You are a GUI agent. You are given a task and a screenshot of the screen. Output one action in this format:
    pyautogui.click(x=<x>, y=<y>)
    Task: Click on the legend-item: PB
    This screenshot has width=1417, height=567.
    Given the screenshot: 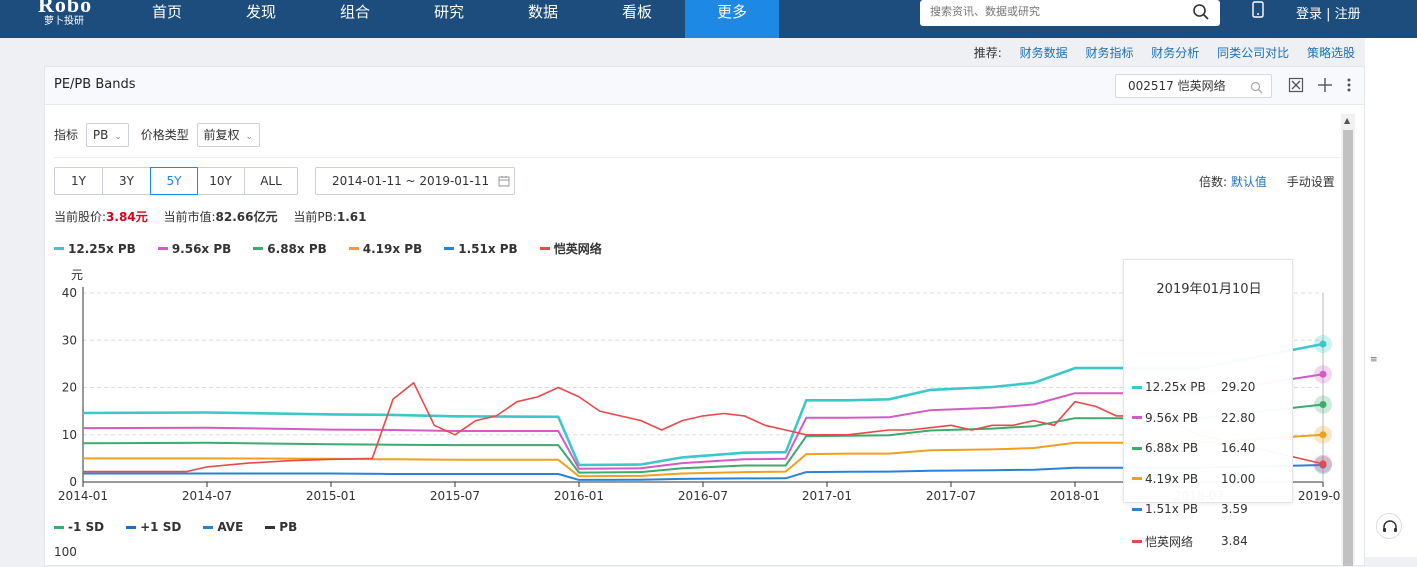 What is the action you would take?
    pyautogui.click(x=281, y=527)
    